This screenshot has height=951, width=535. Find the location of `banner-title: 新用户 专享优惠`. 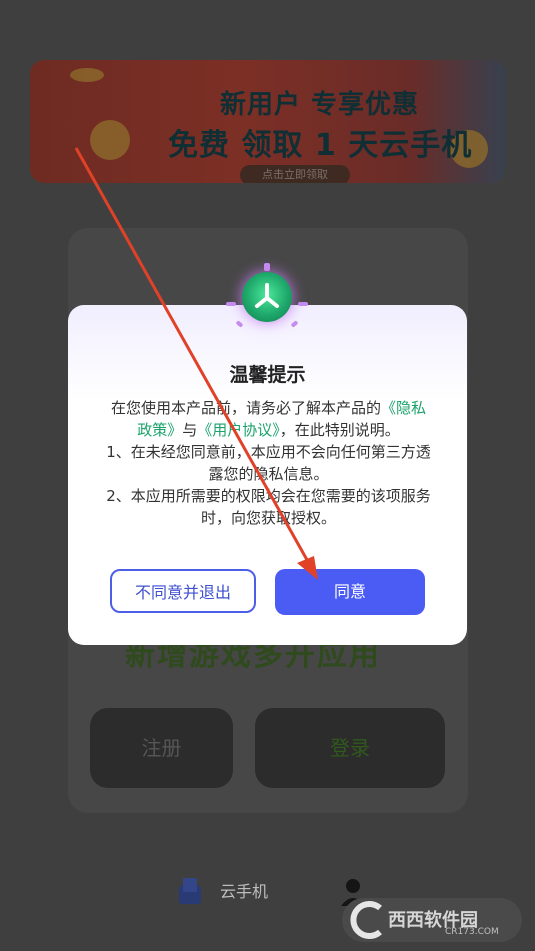

banner-title: 新用户 专享优惠 is located at coordinates (320, 105).